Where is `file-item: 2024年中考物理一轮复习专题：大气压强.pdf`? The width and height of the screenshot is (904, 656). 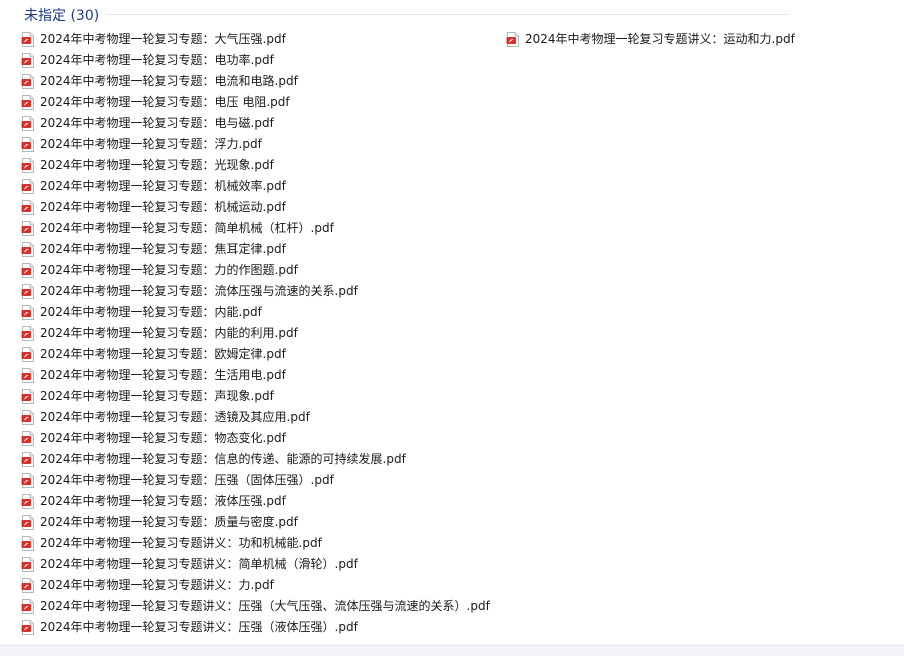
file-item: 2024年中考物理一轮复习专题：大气压强.pdf is located at coordinates (255, 39).